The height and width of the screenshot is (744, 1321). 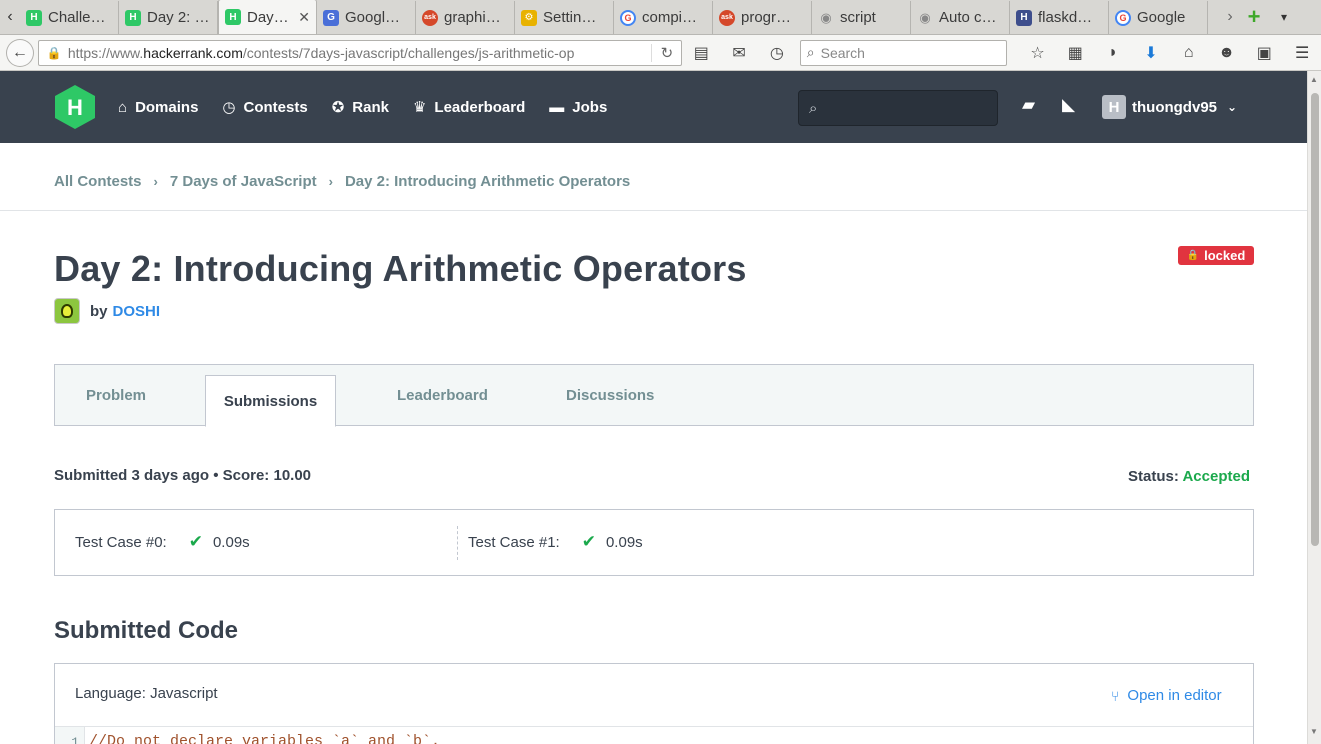 I want to click on tab-scroll-left-icon: ‹, so click(x=10, y=17).